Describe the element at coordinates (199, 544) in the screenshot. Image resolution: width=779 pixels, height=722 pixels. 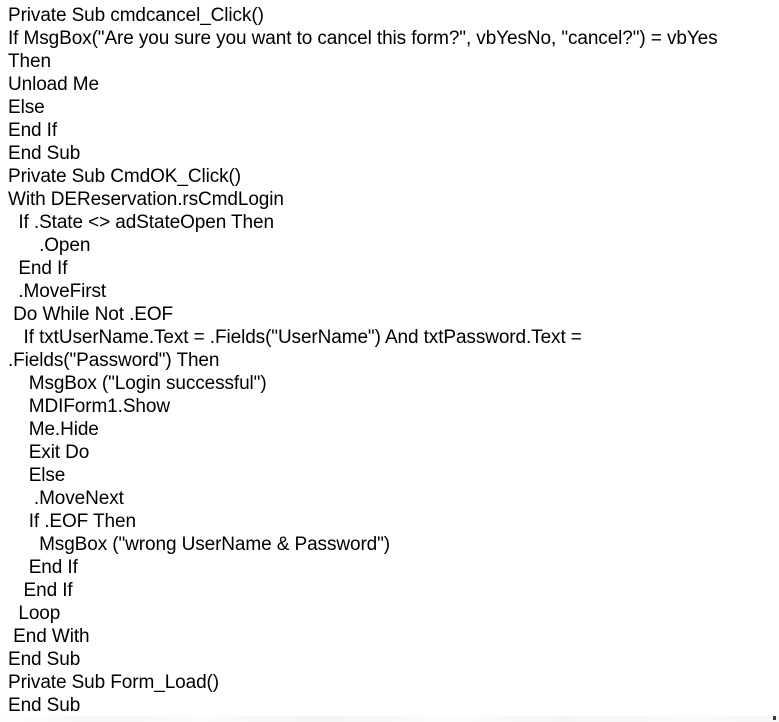
I see `code-line: MsgBox ("wrong UserName & Password")` at that location.